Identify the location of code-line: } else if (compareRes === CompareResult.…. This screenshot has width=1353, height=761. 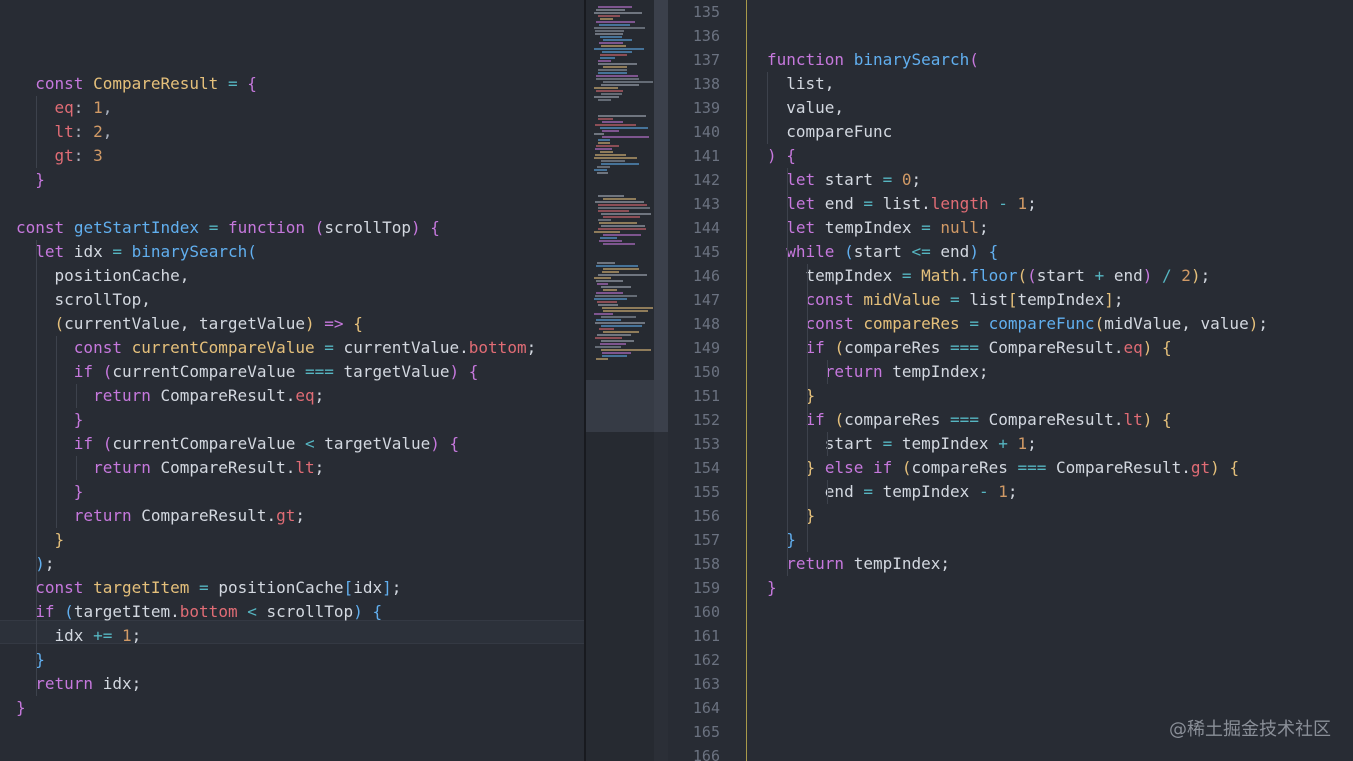
(1003, 468).